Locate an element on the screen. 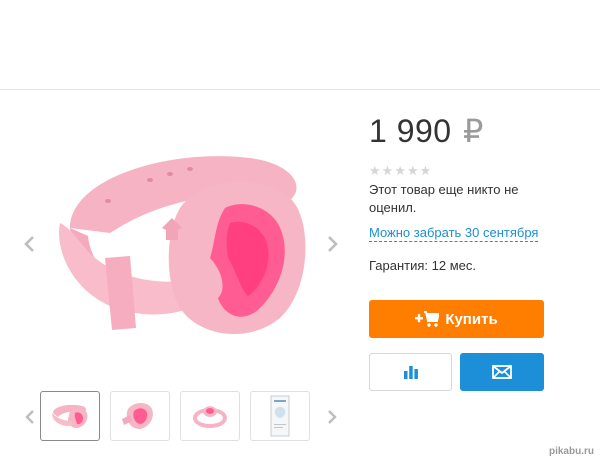 The height and width of the screenshot is (462, 600). next-image-arrow is located at coordinates (332, 244).